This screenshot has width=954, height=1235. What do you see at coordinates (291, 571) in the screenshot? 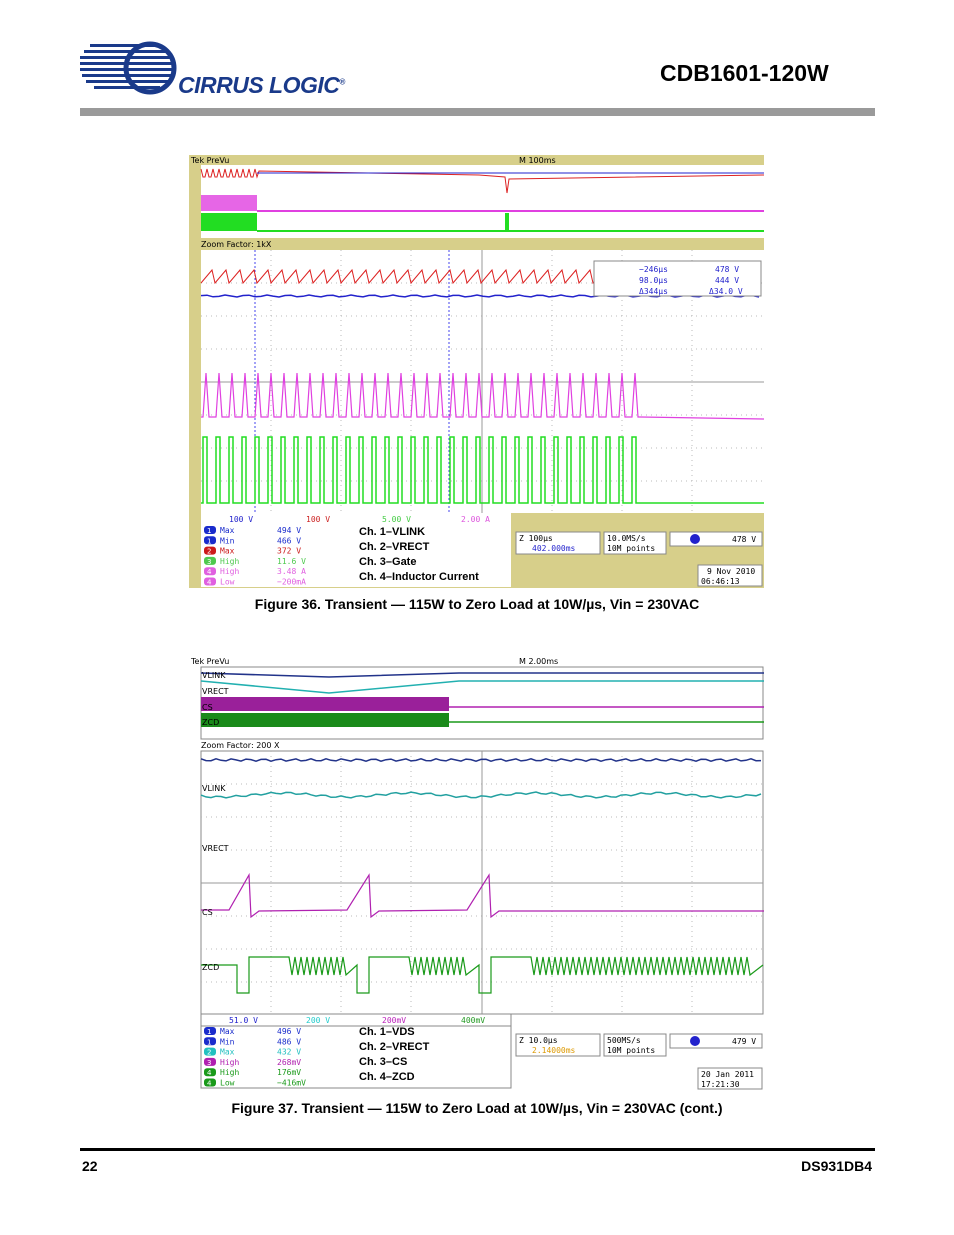
I see `meas-value: 3.48 A` at bounding box center [291, 571].